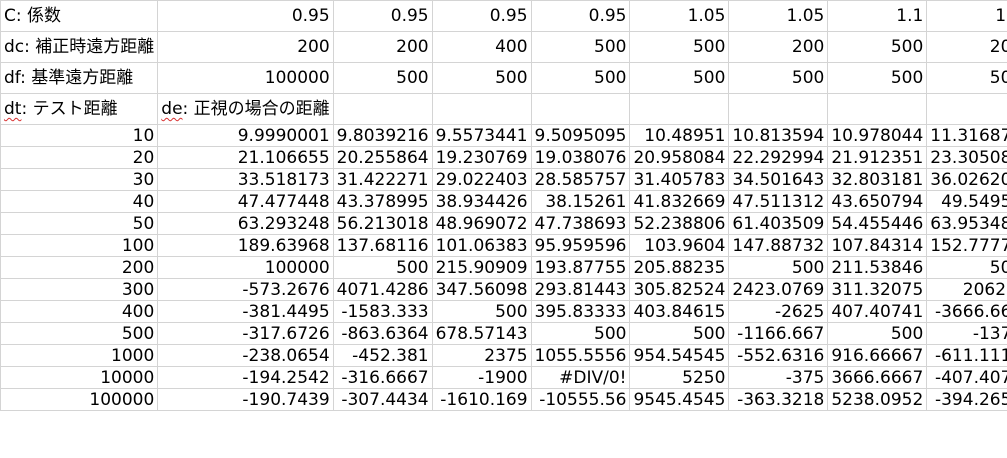  Describe the element at coordinates (245, 201) in the screenshot. I see `value-cell: 47.477448` at that location.